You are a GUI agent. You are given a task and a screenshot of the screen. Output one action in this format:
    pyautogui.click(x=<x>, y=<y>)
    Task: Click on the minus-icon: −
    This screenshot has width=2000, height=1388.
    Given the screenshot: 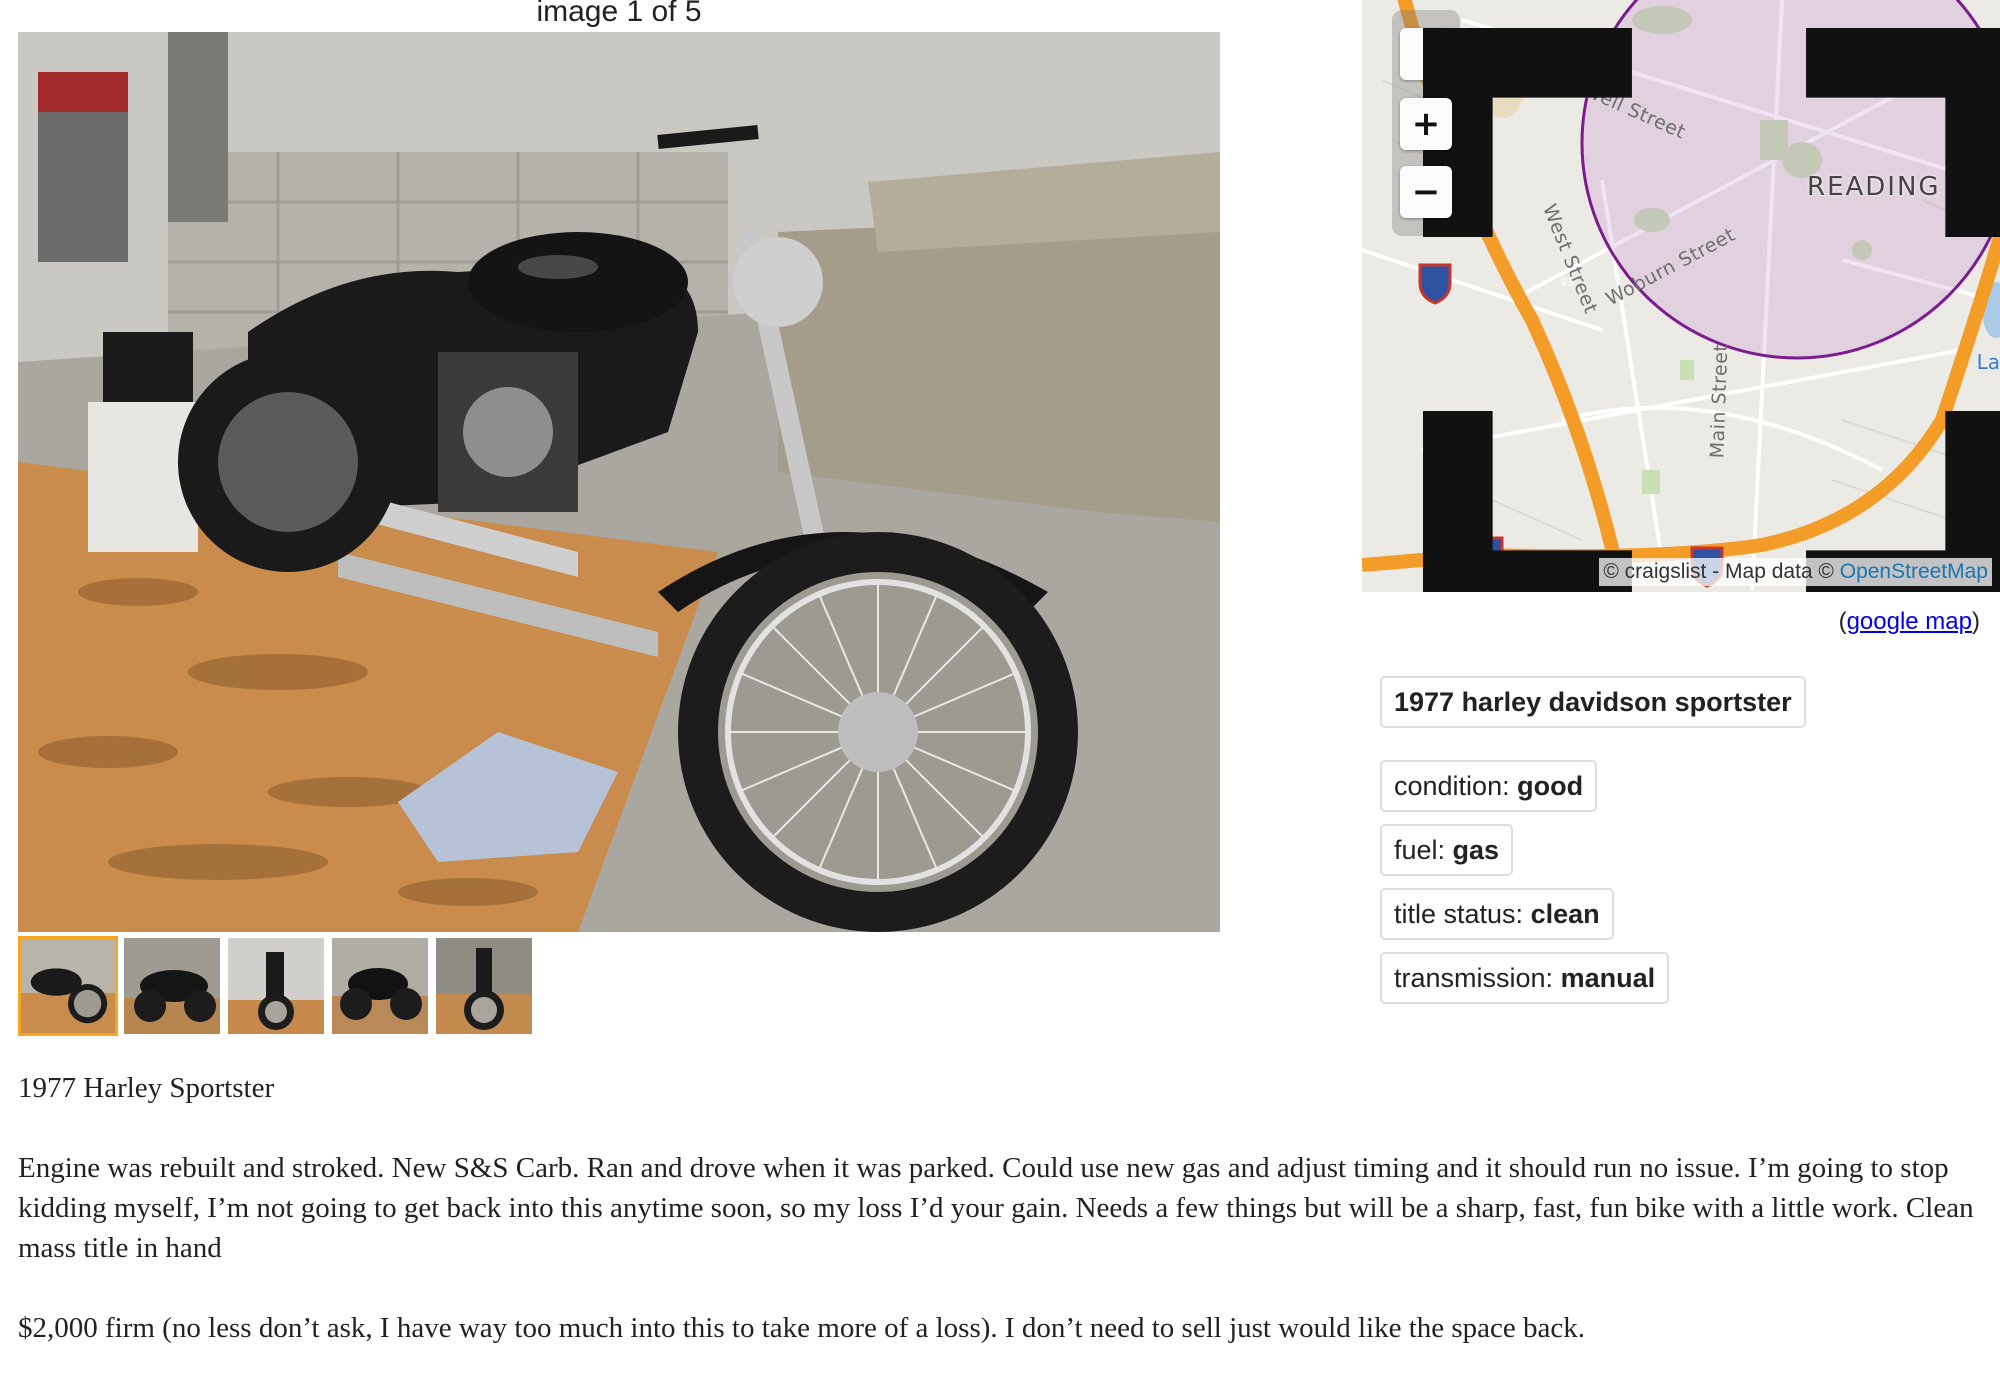 What is the action you would take?
    pyautogui.click(x=1426, y=192)
    